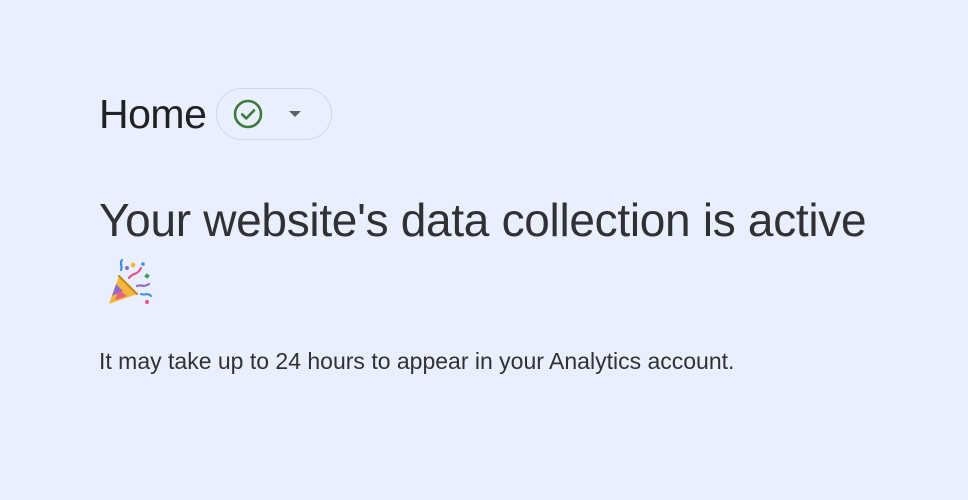 The image size is (968, 500). I want to click on status-dropdown-chip, so click(274, 114).